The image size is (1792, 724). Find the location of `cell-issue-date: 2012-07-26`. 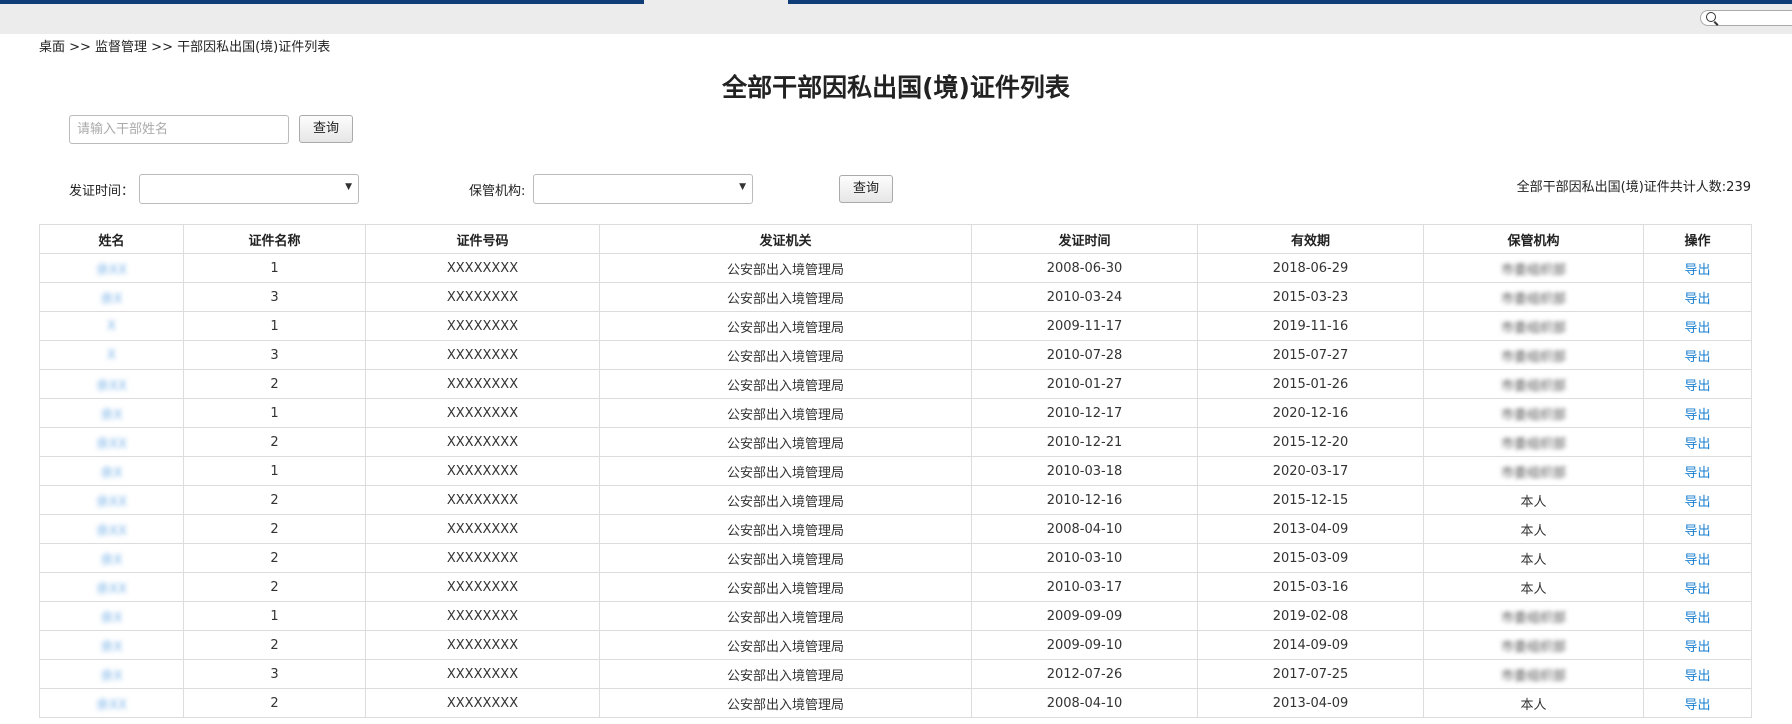

cell-issue-date: 2012-07-26 is located at coordinates (1084, 674).